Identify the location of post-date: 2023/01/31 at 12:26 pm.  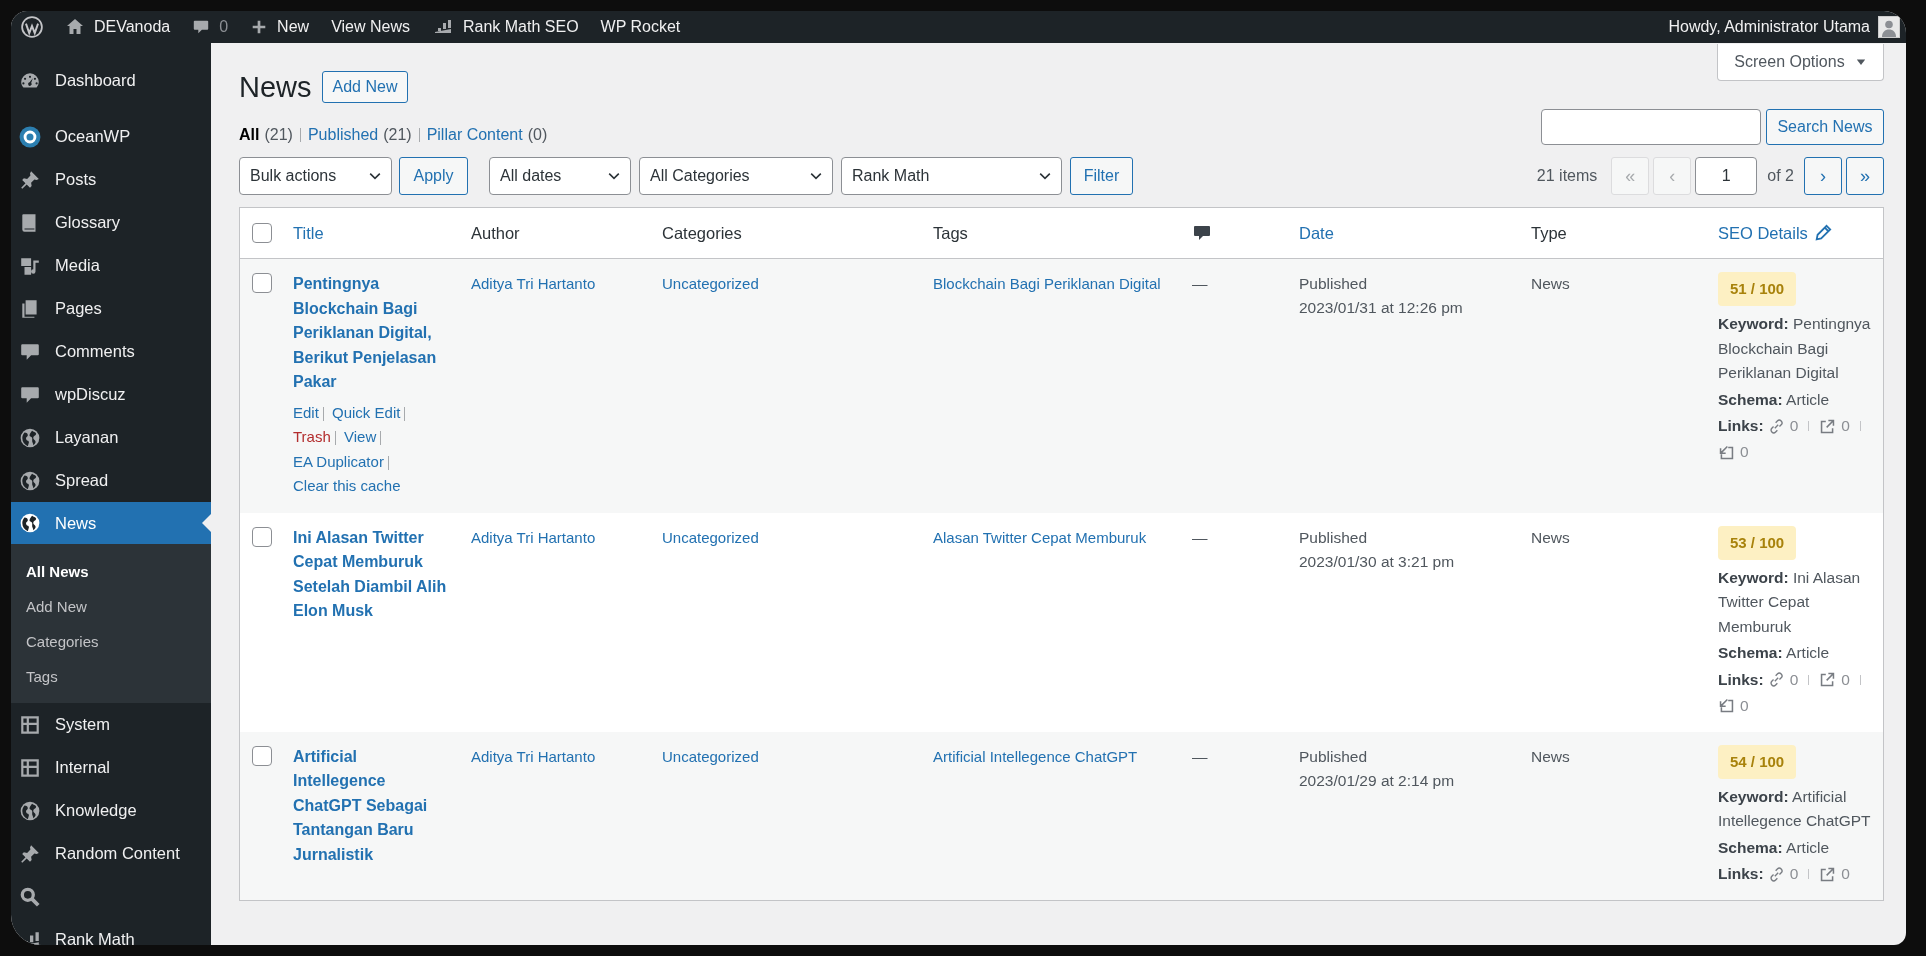
(1381, 308).